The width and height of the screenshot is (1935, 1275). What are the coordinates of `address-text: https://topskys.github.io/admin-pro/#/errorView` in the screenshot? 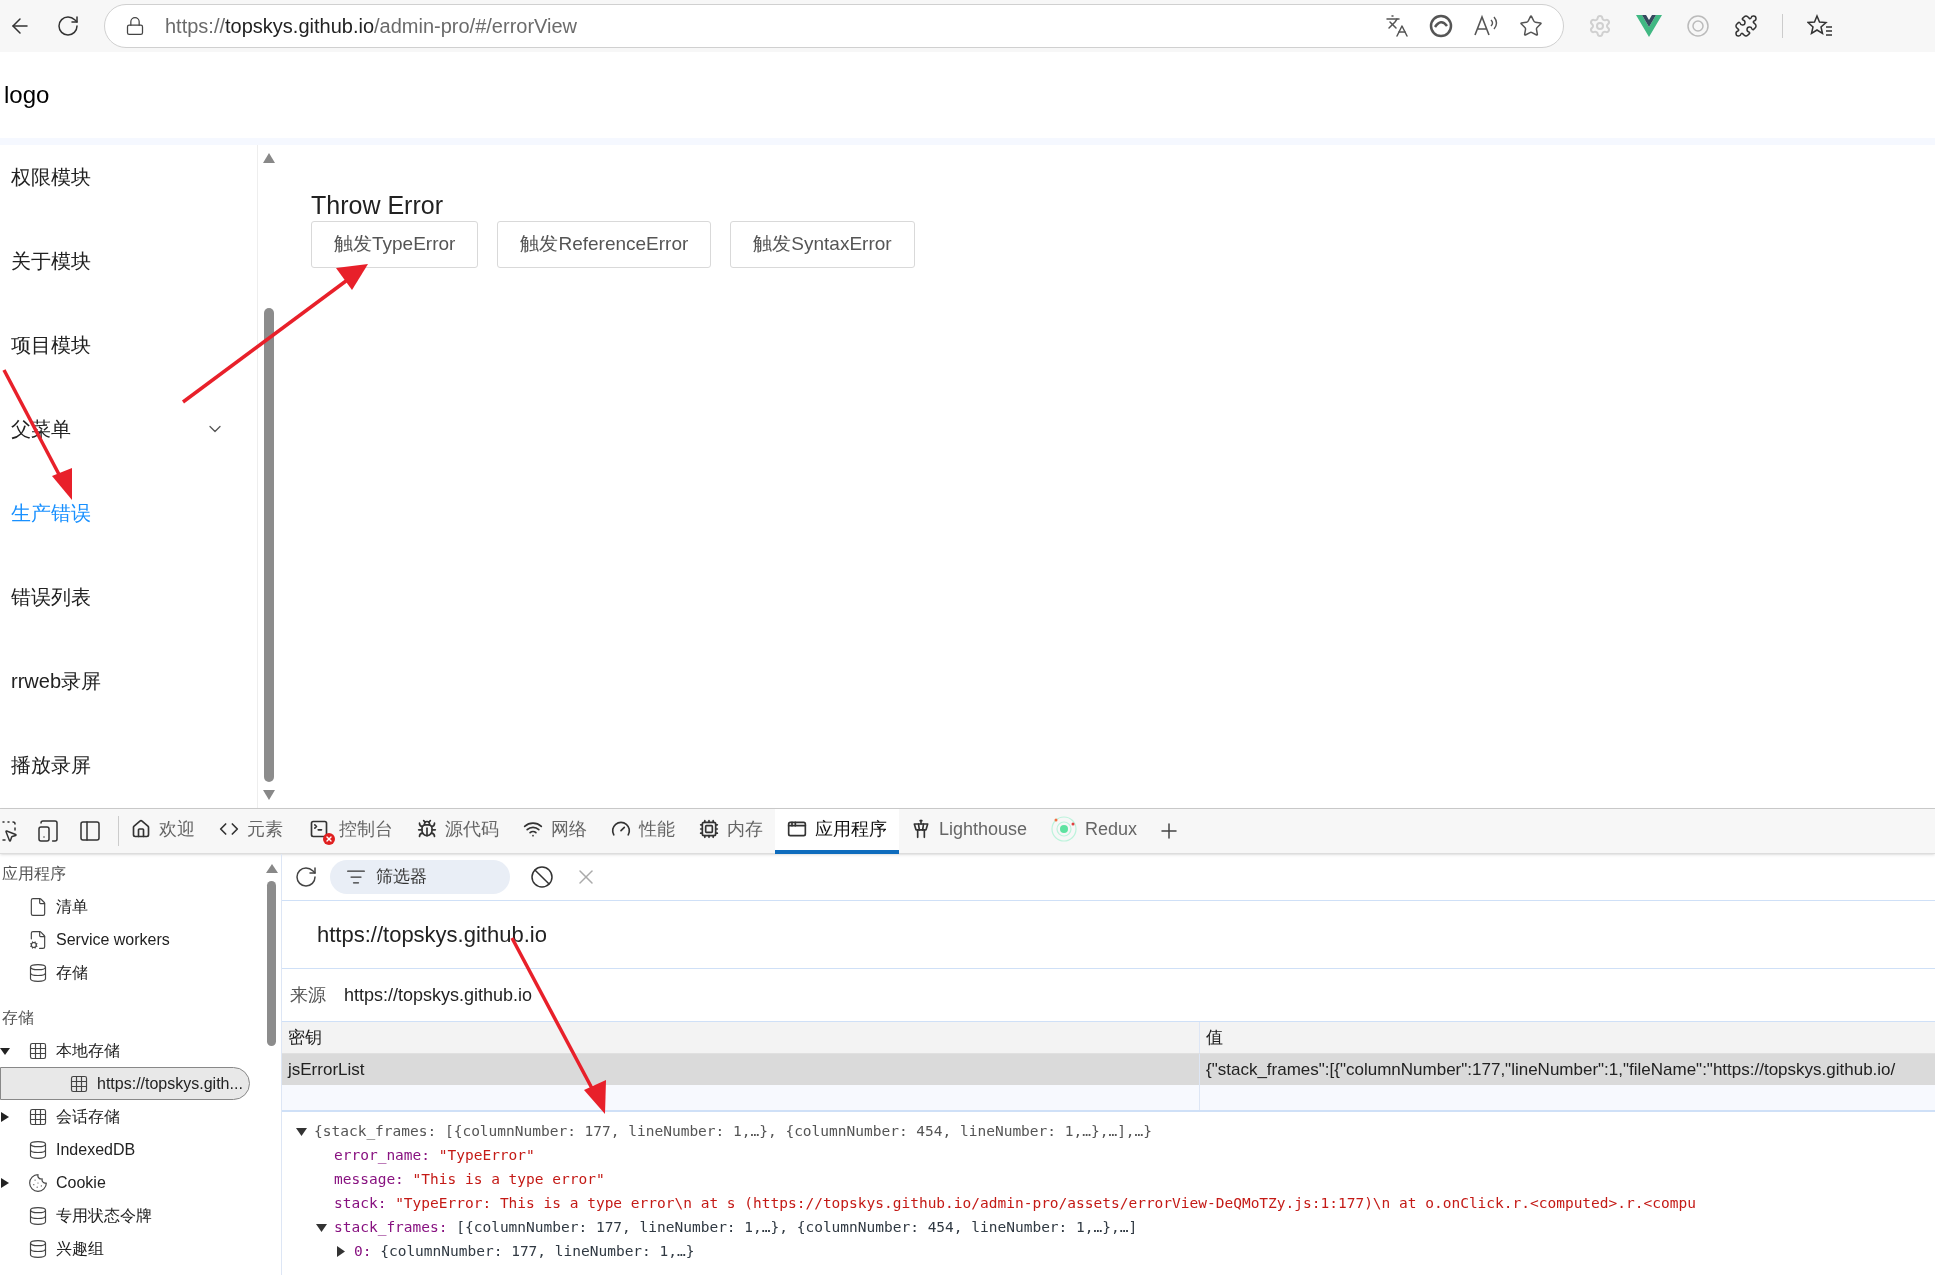 It's located at (371, 26).